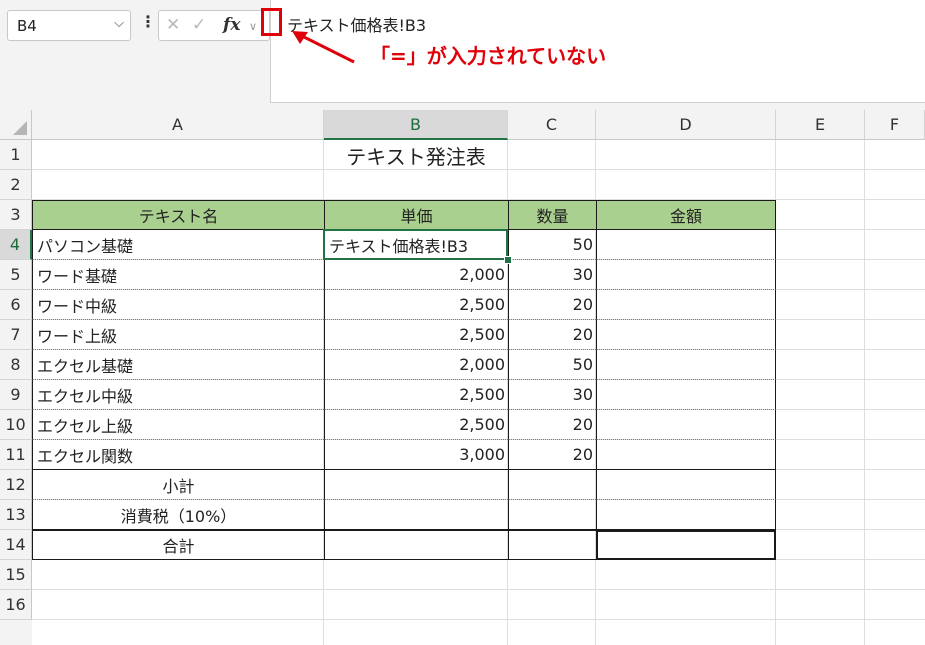  What do you see at coordinates (178, 515) in the screenshot?
I see `summary-label-tax: 消費税（10%）` at bounding box center [178, 515].